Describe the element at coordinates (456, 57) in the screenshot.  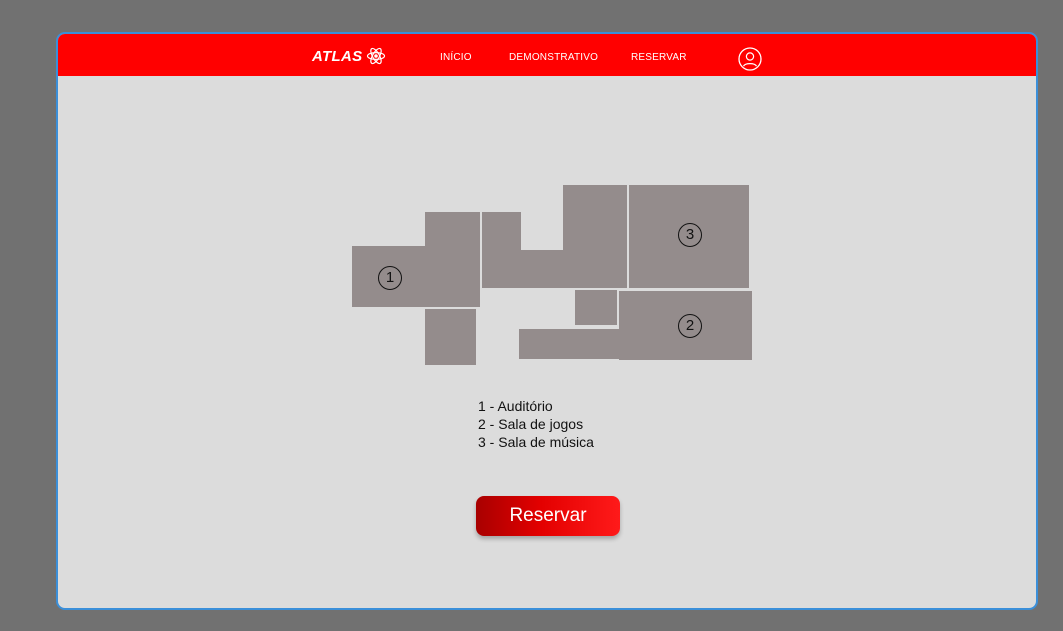
I see `nav-inicio-link: INÍCIO` at that location.